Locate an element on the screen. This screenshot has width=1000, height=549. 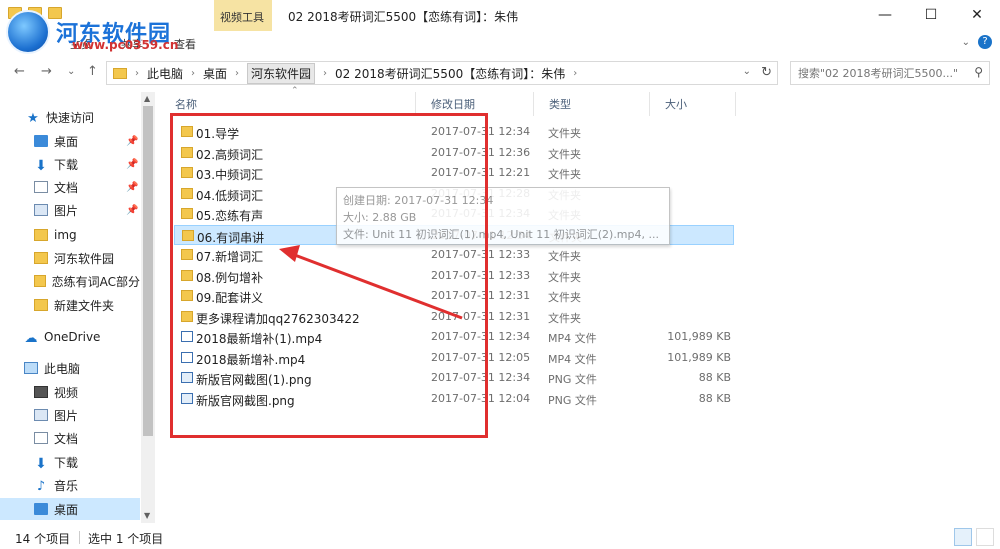
item-count: 14 个项目 is located at coordinates (43, 539).